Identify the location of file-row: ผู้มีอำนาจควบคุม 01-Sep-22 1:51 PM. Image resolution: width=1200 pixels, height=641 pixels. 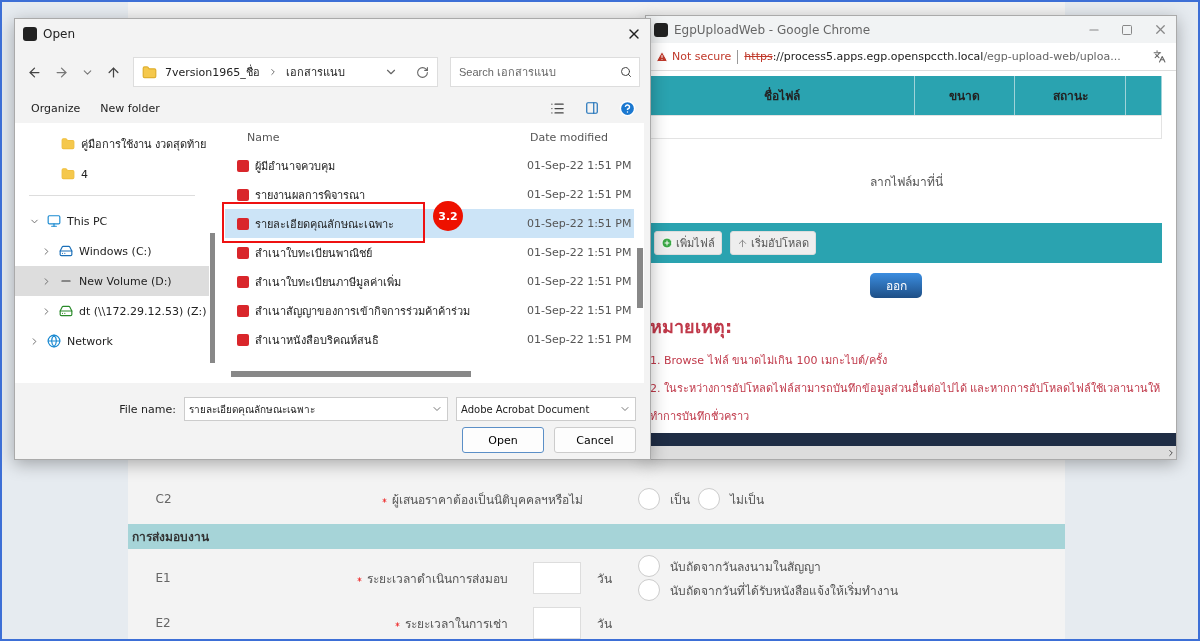
(429, 165).